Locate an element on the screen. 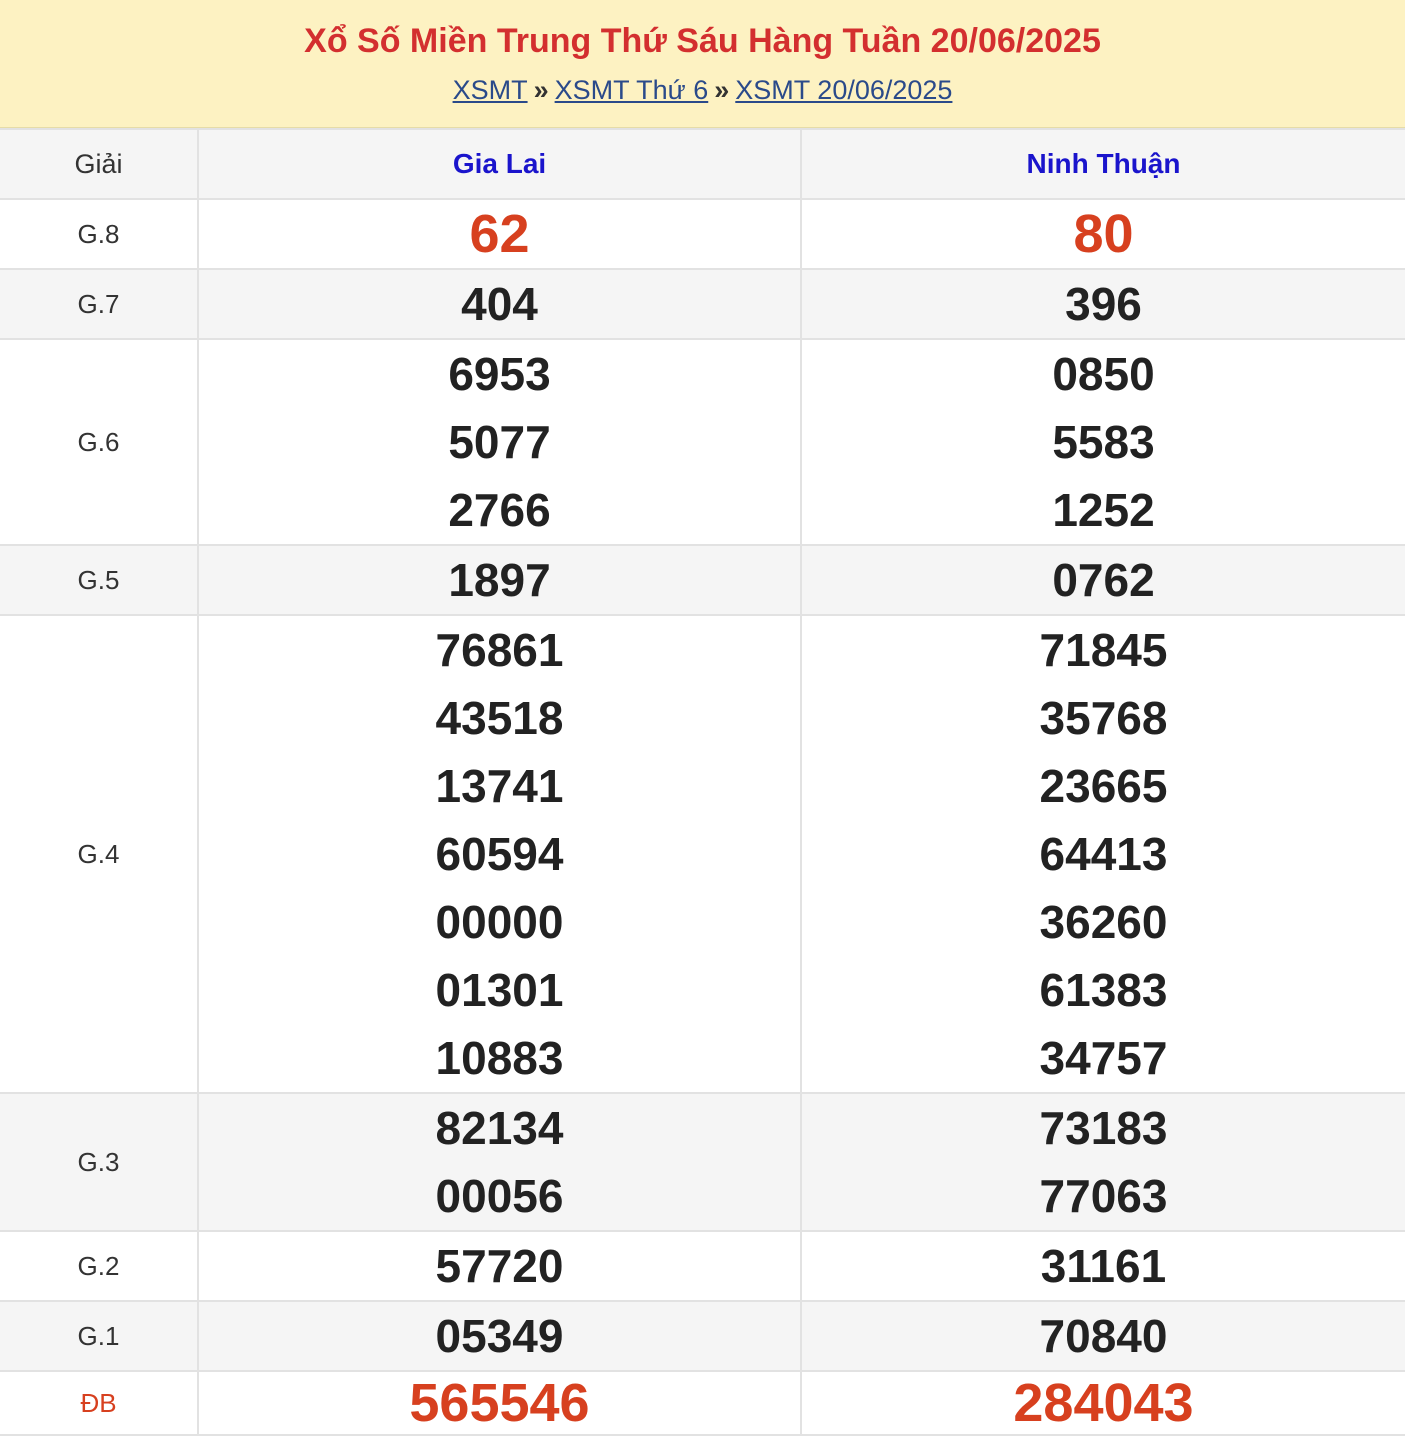  prize-number: 00000 is located at coordinates (499, 922).